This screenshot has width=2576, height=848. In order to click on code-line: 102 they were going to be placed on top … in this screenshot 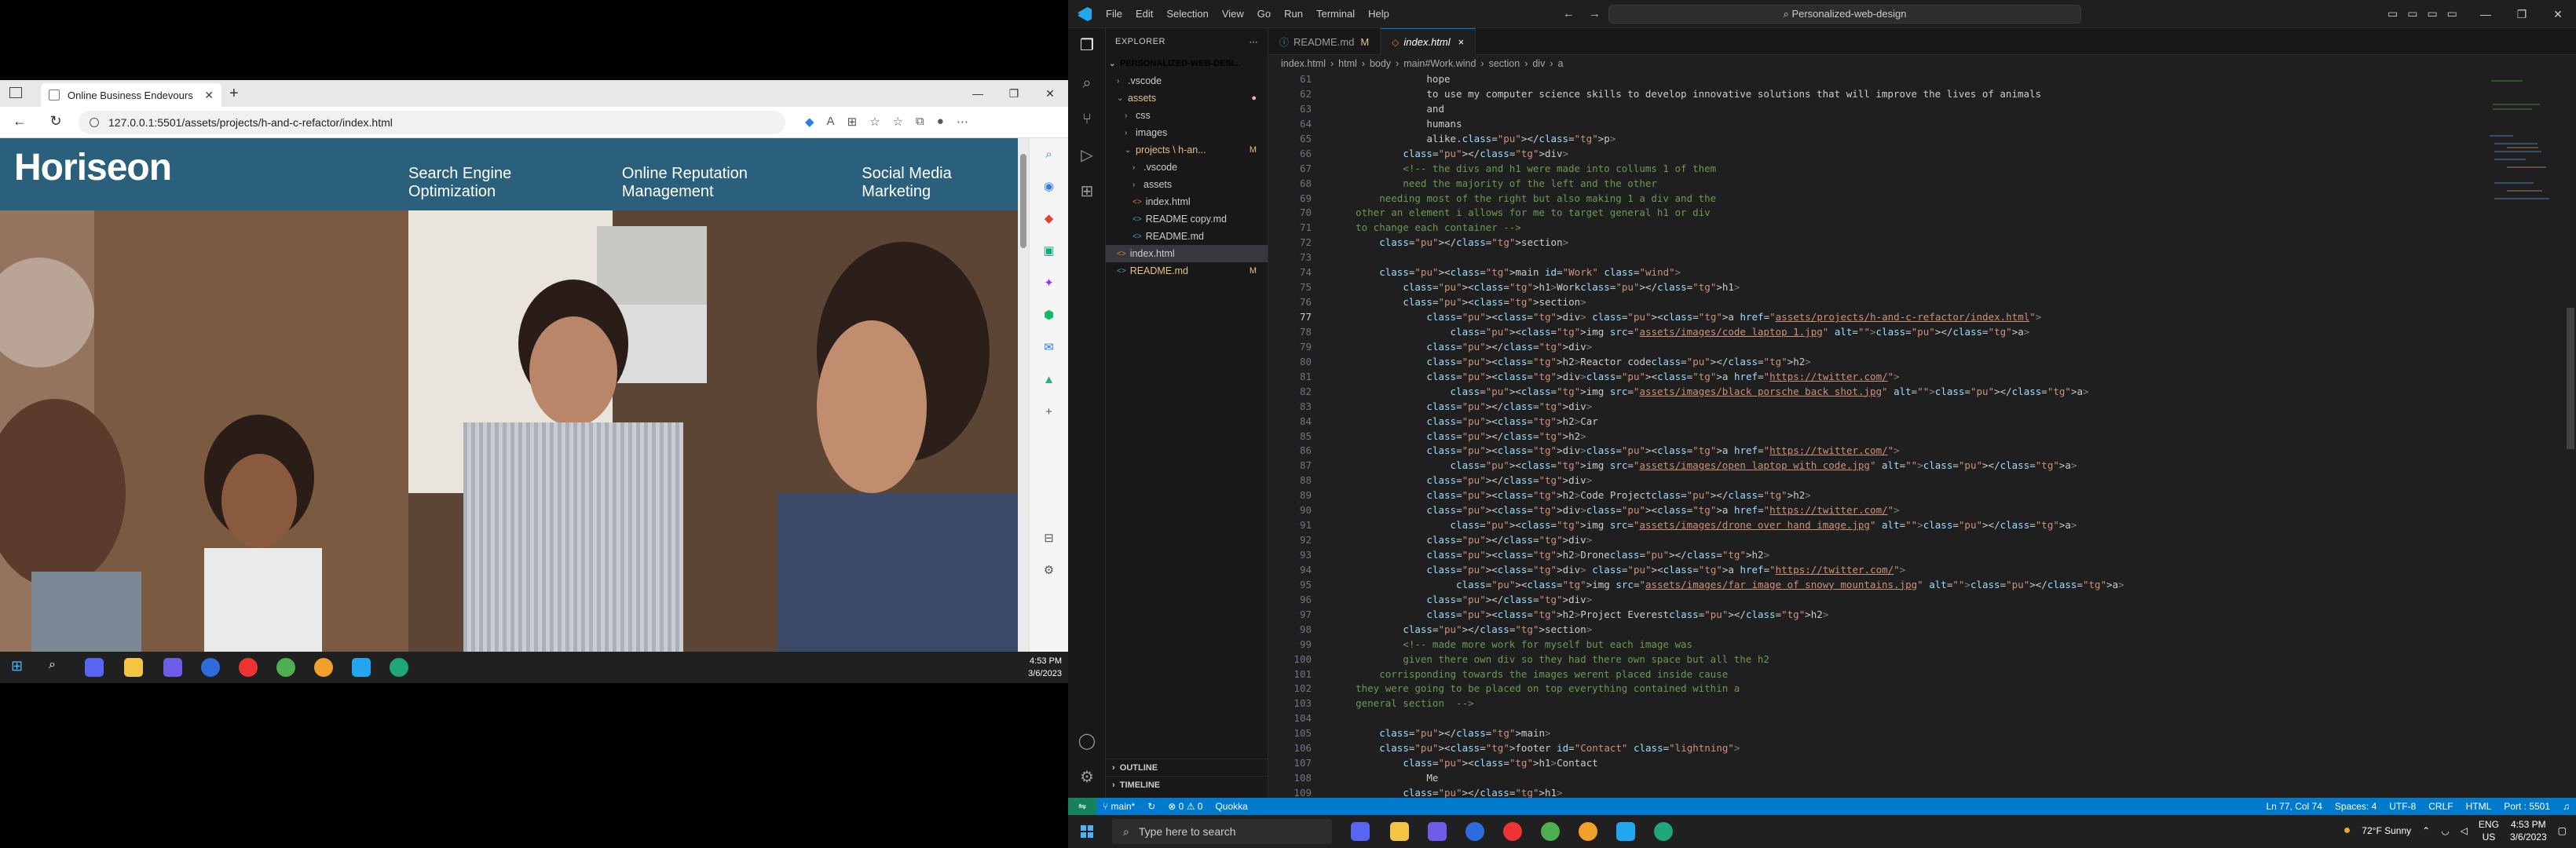, I will do `click(1857, 689)`.